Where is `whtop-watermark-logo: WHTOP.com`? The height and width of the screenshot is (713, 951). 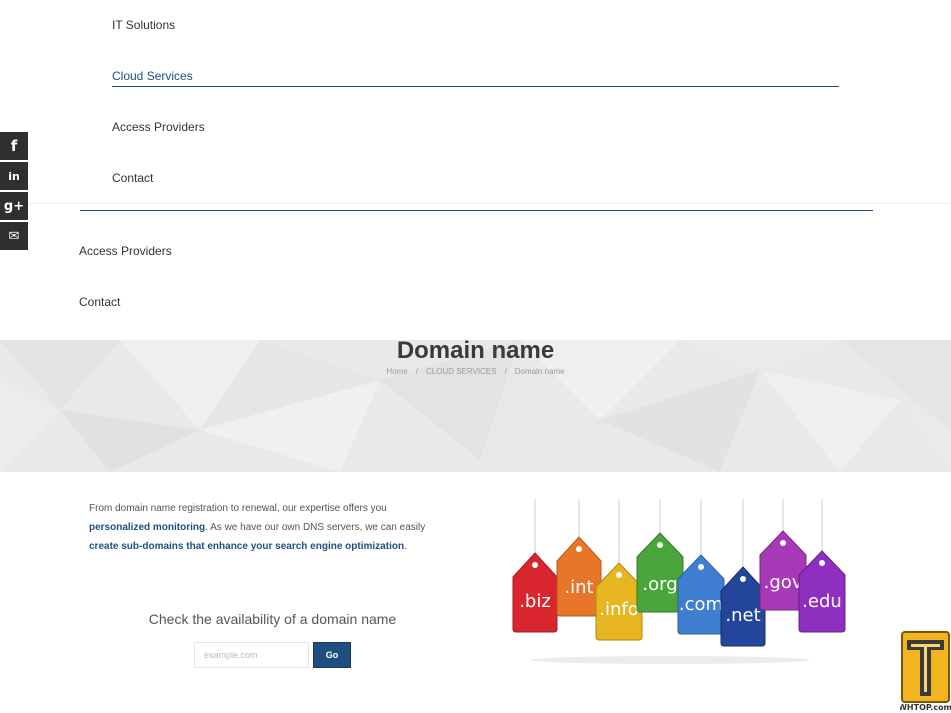
whtop-watermark-logo: WHTOP.com is located at coordinates (925, 671).